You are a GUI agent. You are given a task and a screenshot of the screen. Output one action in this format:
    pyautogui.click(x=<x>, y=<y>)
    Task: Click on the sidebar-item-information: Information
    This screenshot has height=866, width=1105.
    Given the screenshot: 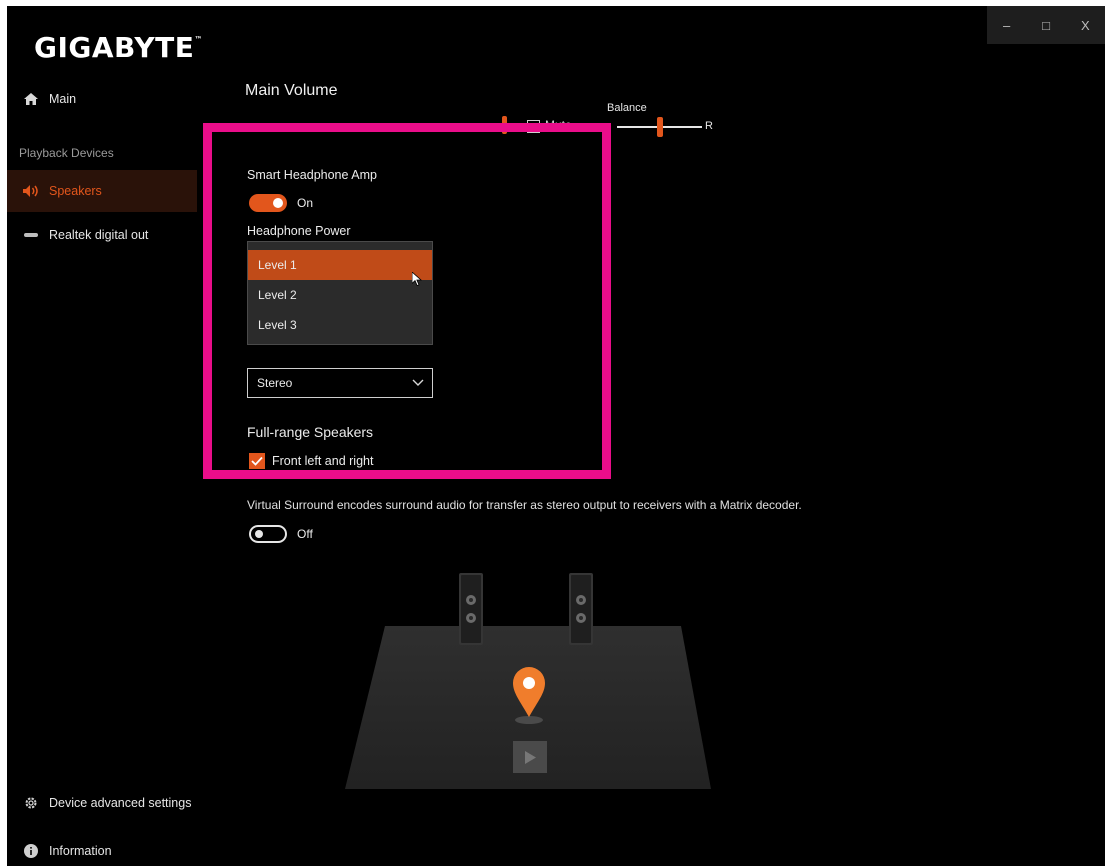 What is the action you would take?
    pyautogui.click(x=102, y=850)
    